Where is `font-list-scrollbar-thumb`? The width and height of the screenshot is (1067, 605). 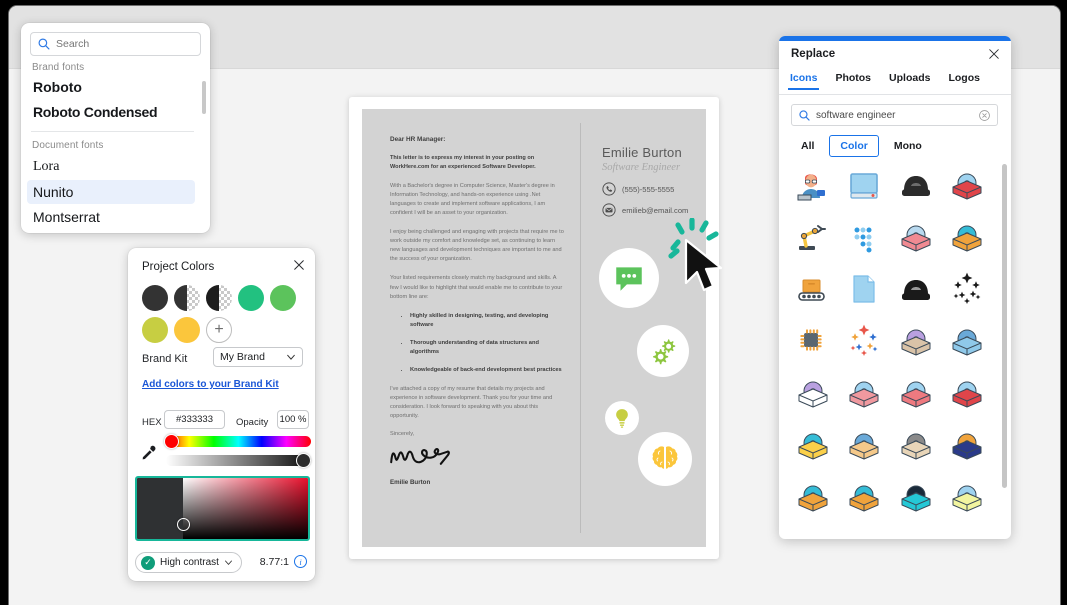
font-list-scrollbar-thumb is located at coordinates (204, 97).